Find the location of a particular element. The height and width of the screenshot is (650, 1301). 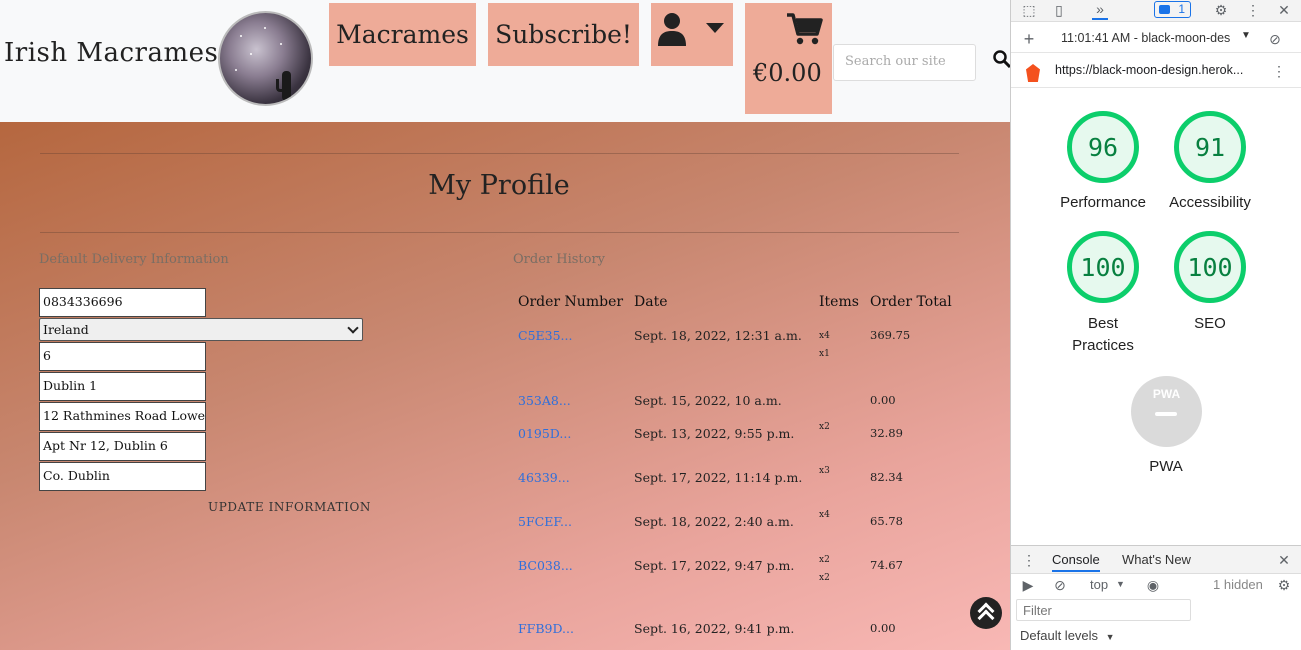

filter-input: Filter is located at coordinates (1103, 610).